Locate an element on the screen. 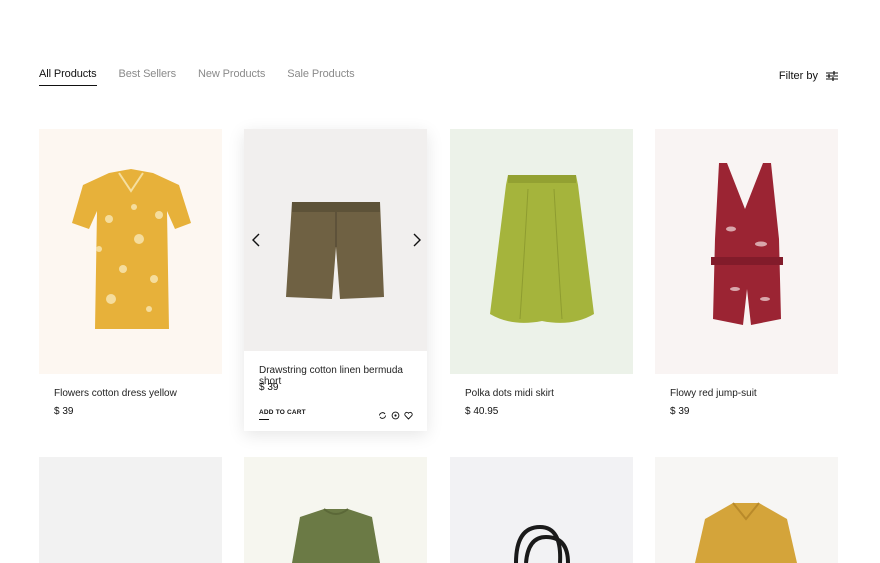  chevron-right-icon is located at coordinates (416, 240).